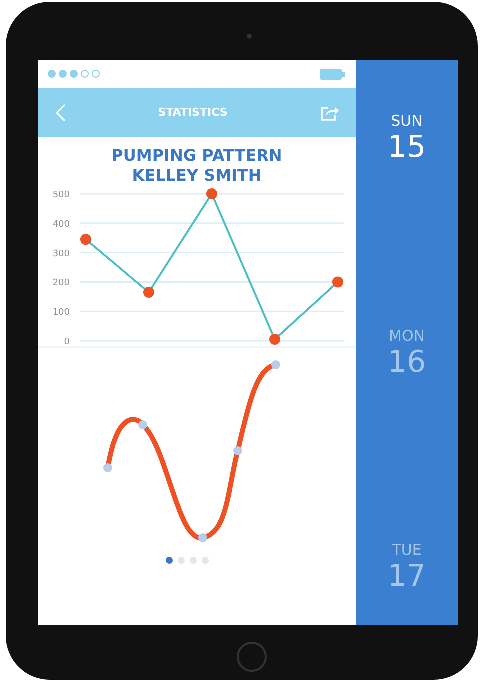 This screenshot has height=684, width=486. I want to click on date-number: 15, so click(407, 148).